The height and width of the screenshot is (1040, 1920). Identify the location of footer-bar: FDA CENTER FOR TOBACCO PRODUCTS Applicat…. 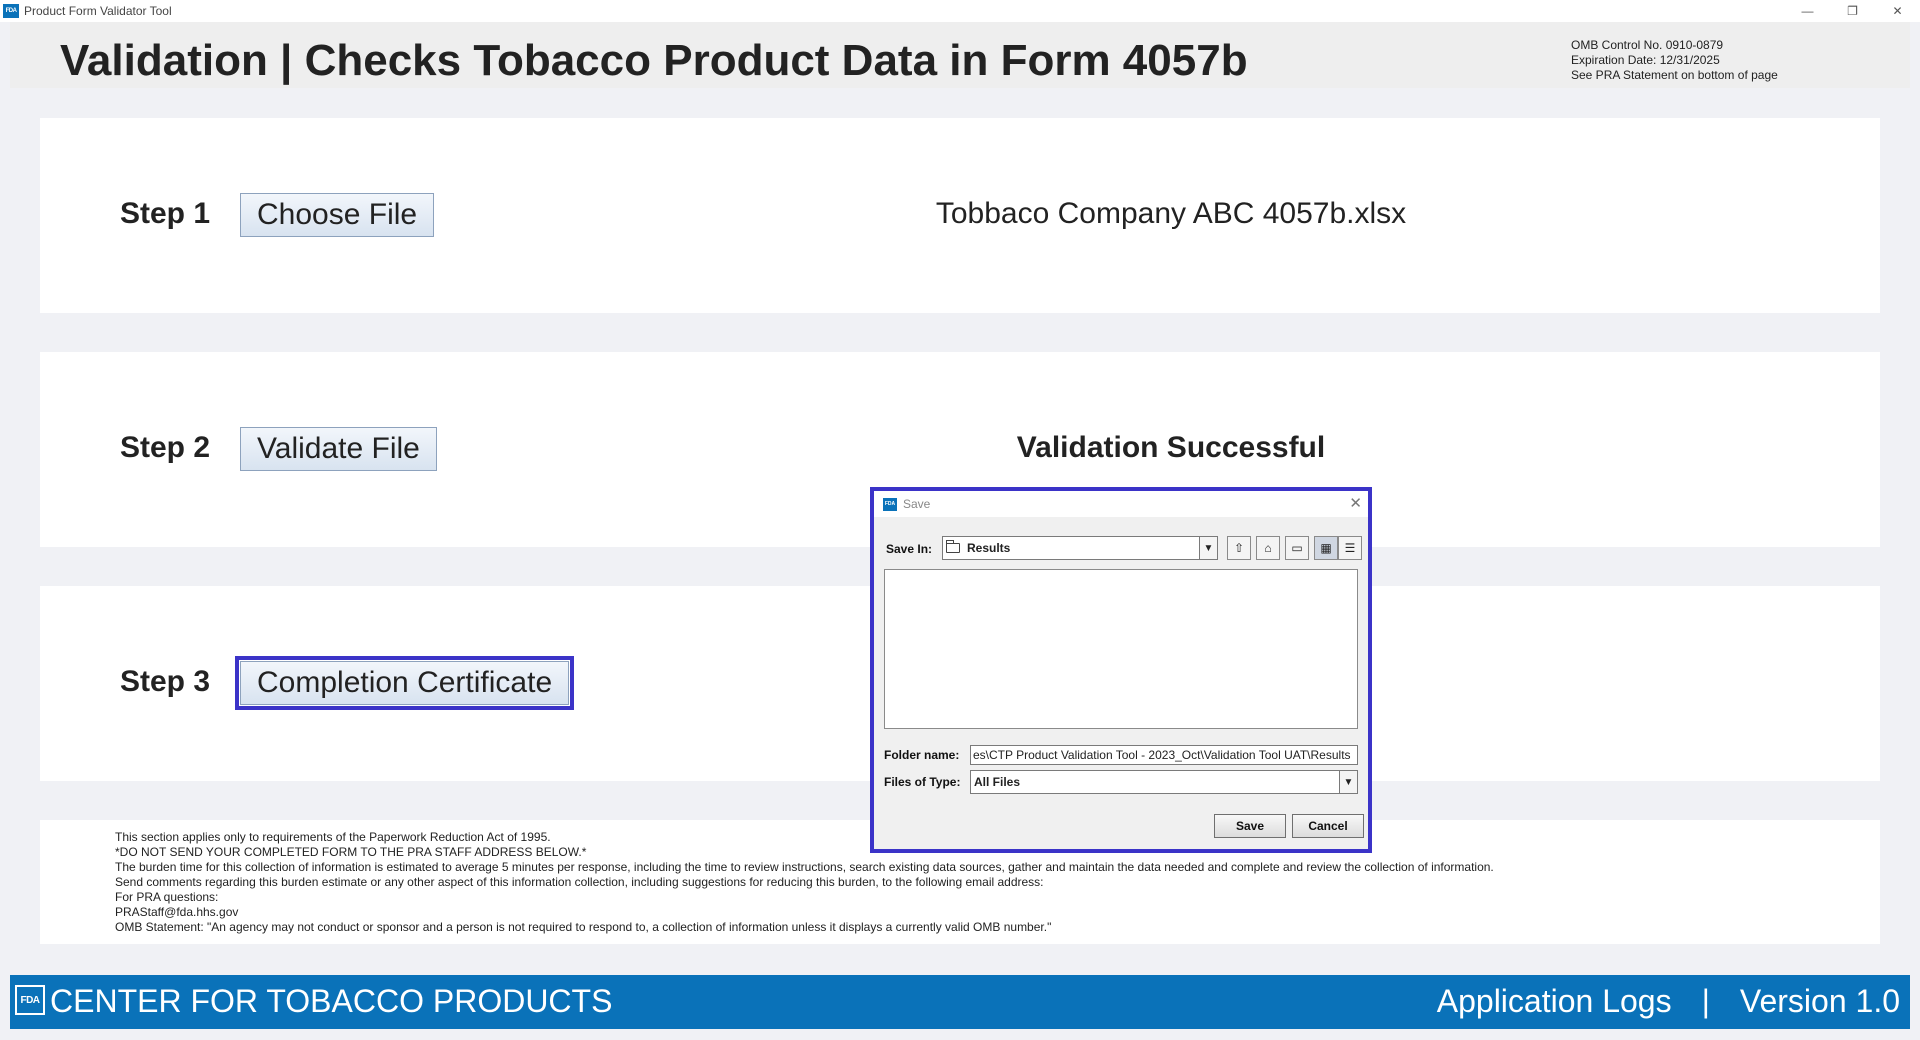
(960, 1002).